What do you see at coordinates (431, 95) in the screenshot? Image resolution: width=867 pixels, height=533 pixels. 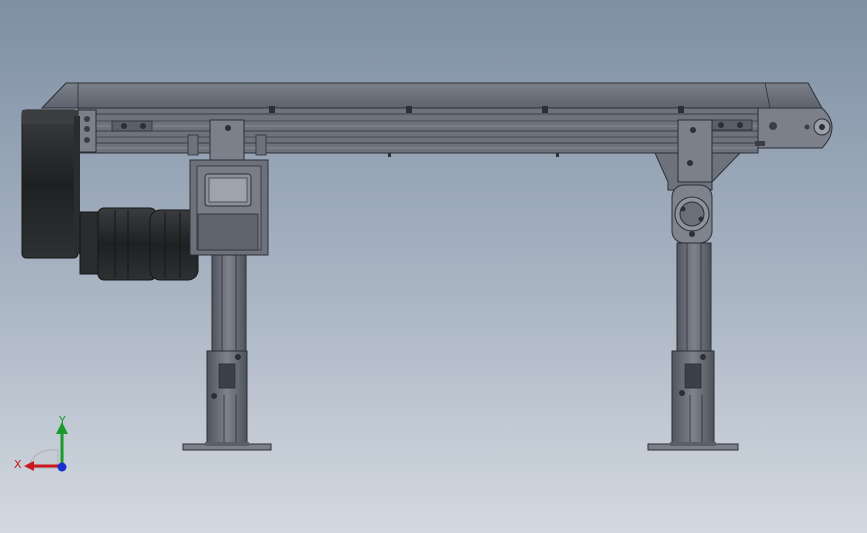 I see `belt-top` at bounding box center [431, 95].